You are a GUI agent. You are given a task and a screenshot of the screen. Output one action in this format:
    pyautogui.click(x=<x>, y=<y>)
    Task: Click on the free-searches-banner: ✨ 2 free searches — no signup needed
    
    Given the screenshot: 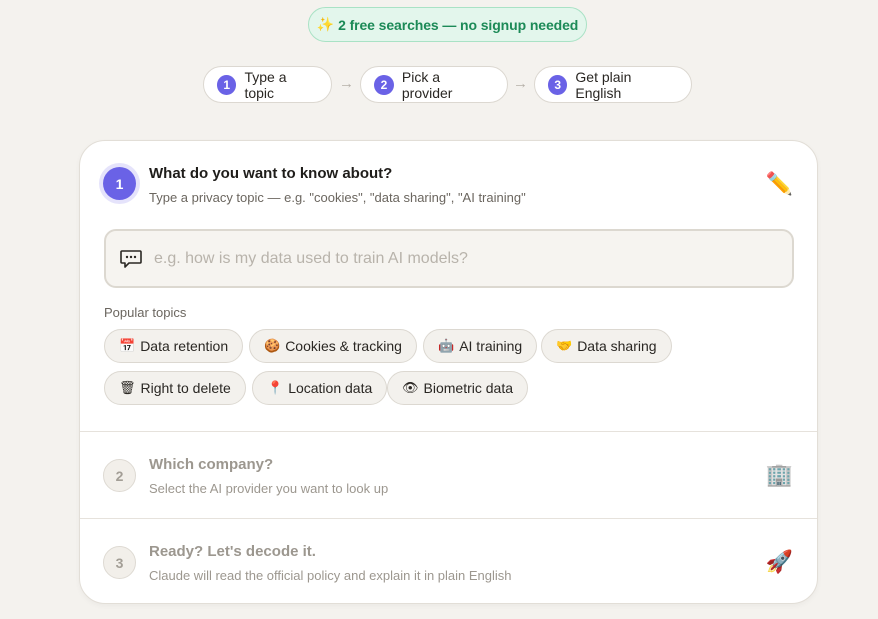 What is the action you would take?
    pyautogui.click(x=447, y=24)
    